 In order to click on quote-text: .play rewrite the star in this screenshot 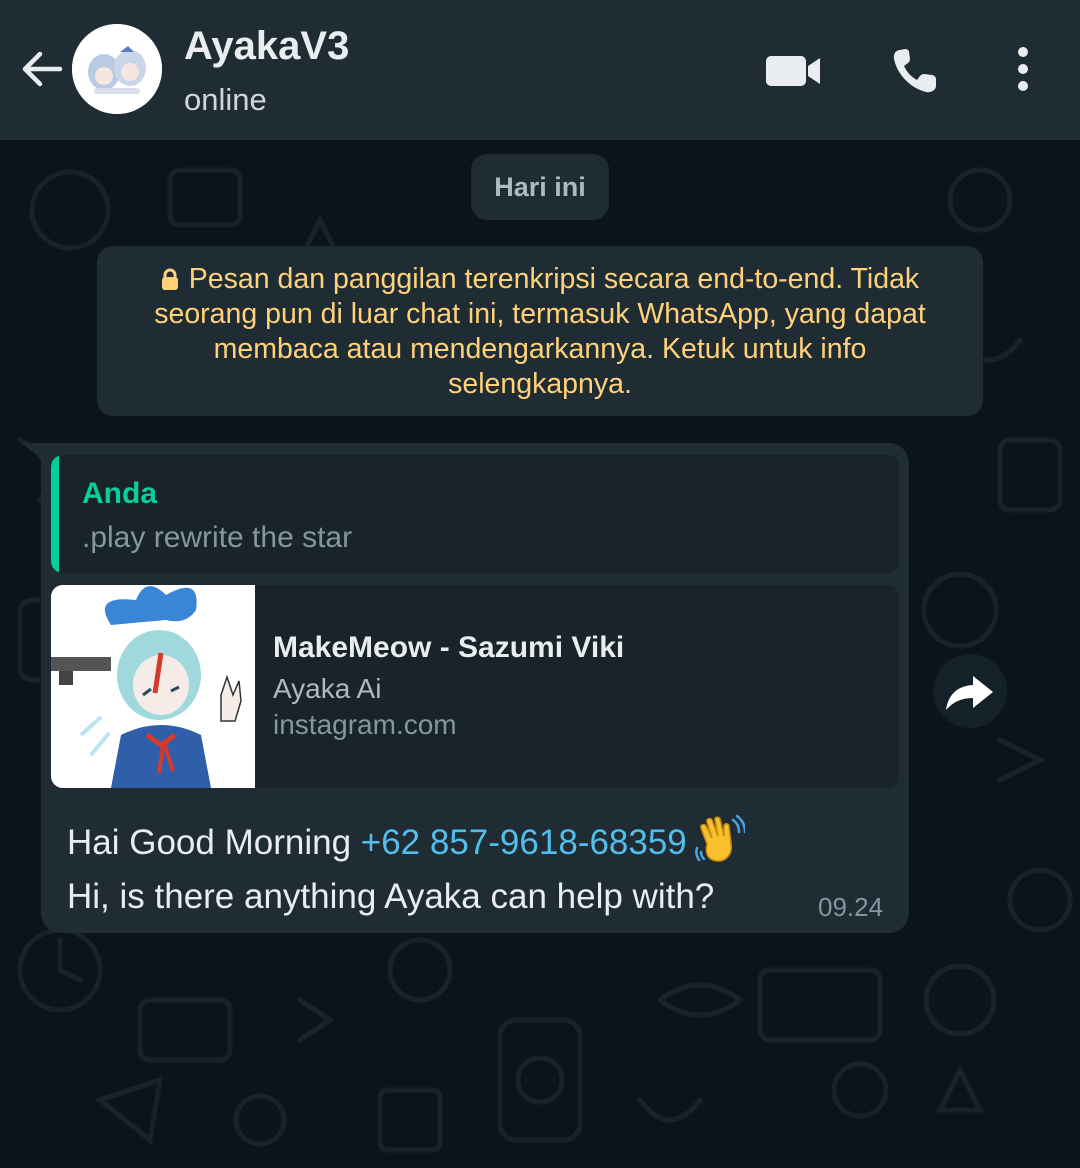, I will do `click(217, 537)`.